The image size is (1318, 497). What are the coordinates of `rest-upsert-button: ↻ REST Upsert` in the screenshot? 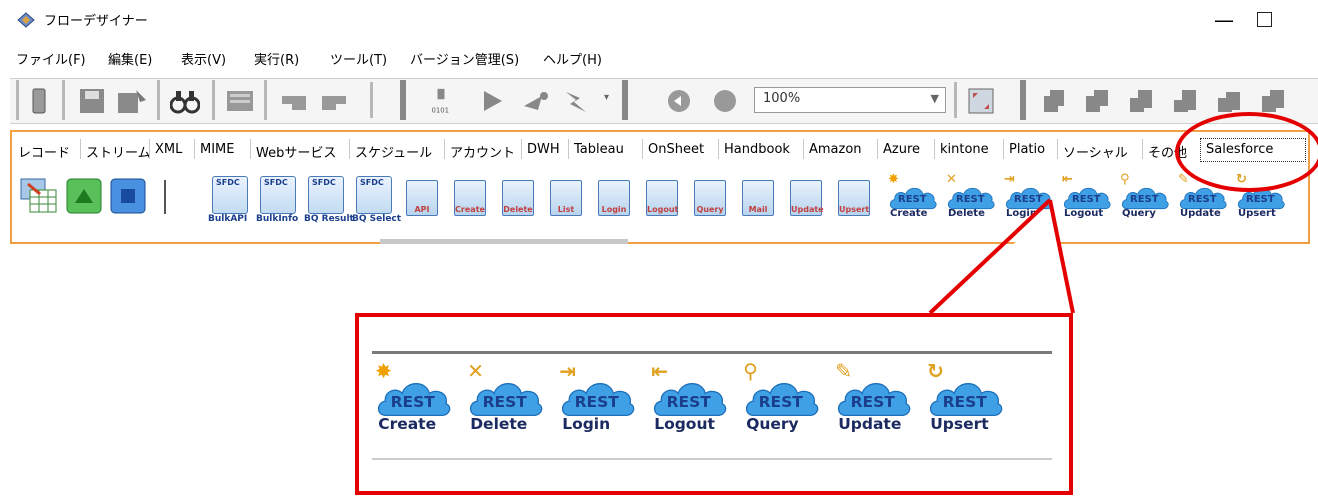 It's located at (967, 404).